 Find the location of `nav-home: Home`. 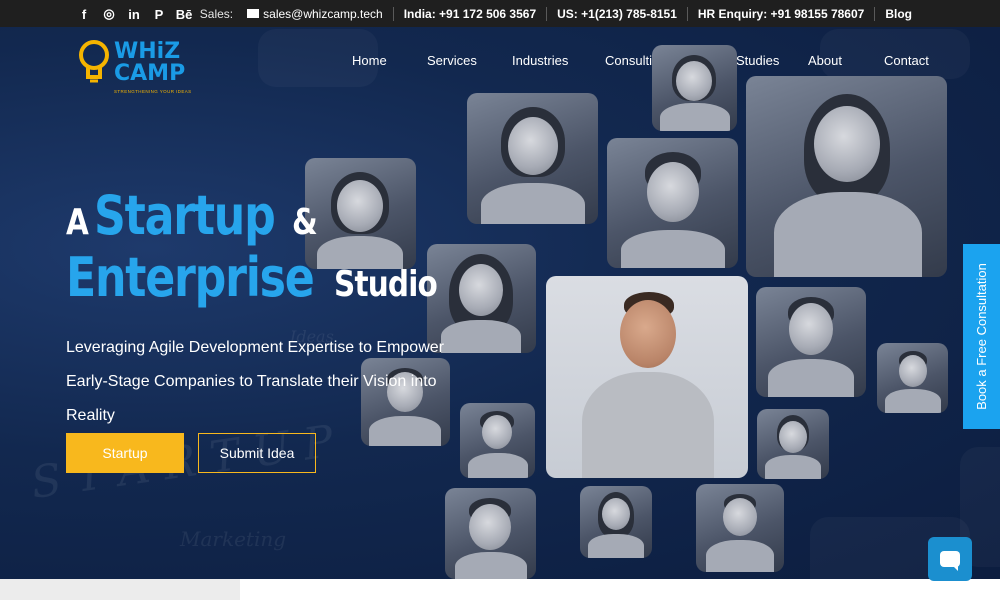

nav-home: Home is located at coordinates (369, 60).